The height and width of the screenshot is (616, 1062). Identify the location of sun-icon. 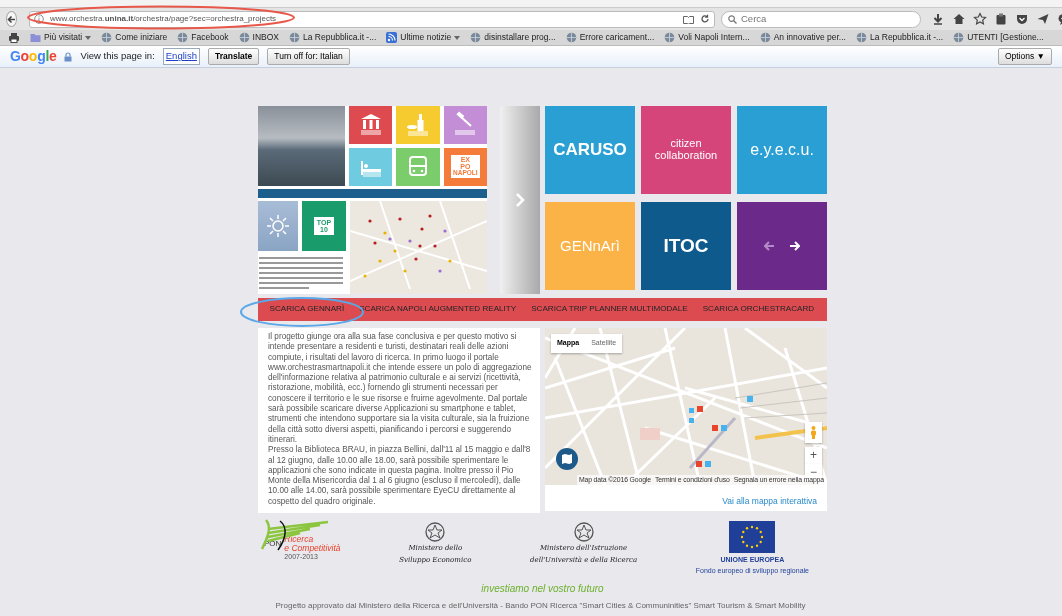
(278, 226).